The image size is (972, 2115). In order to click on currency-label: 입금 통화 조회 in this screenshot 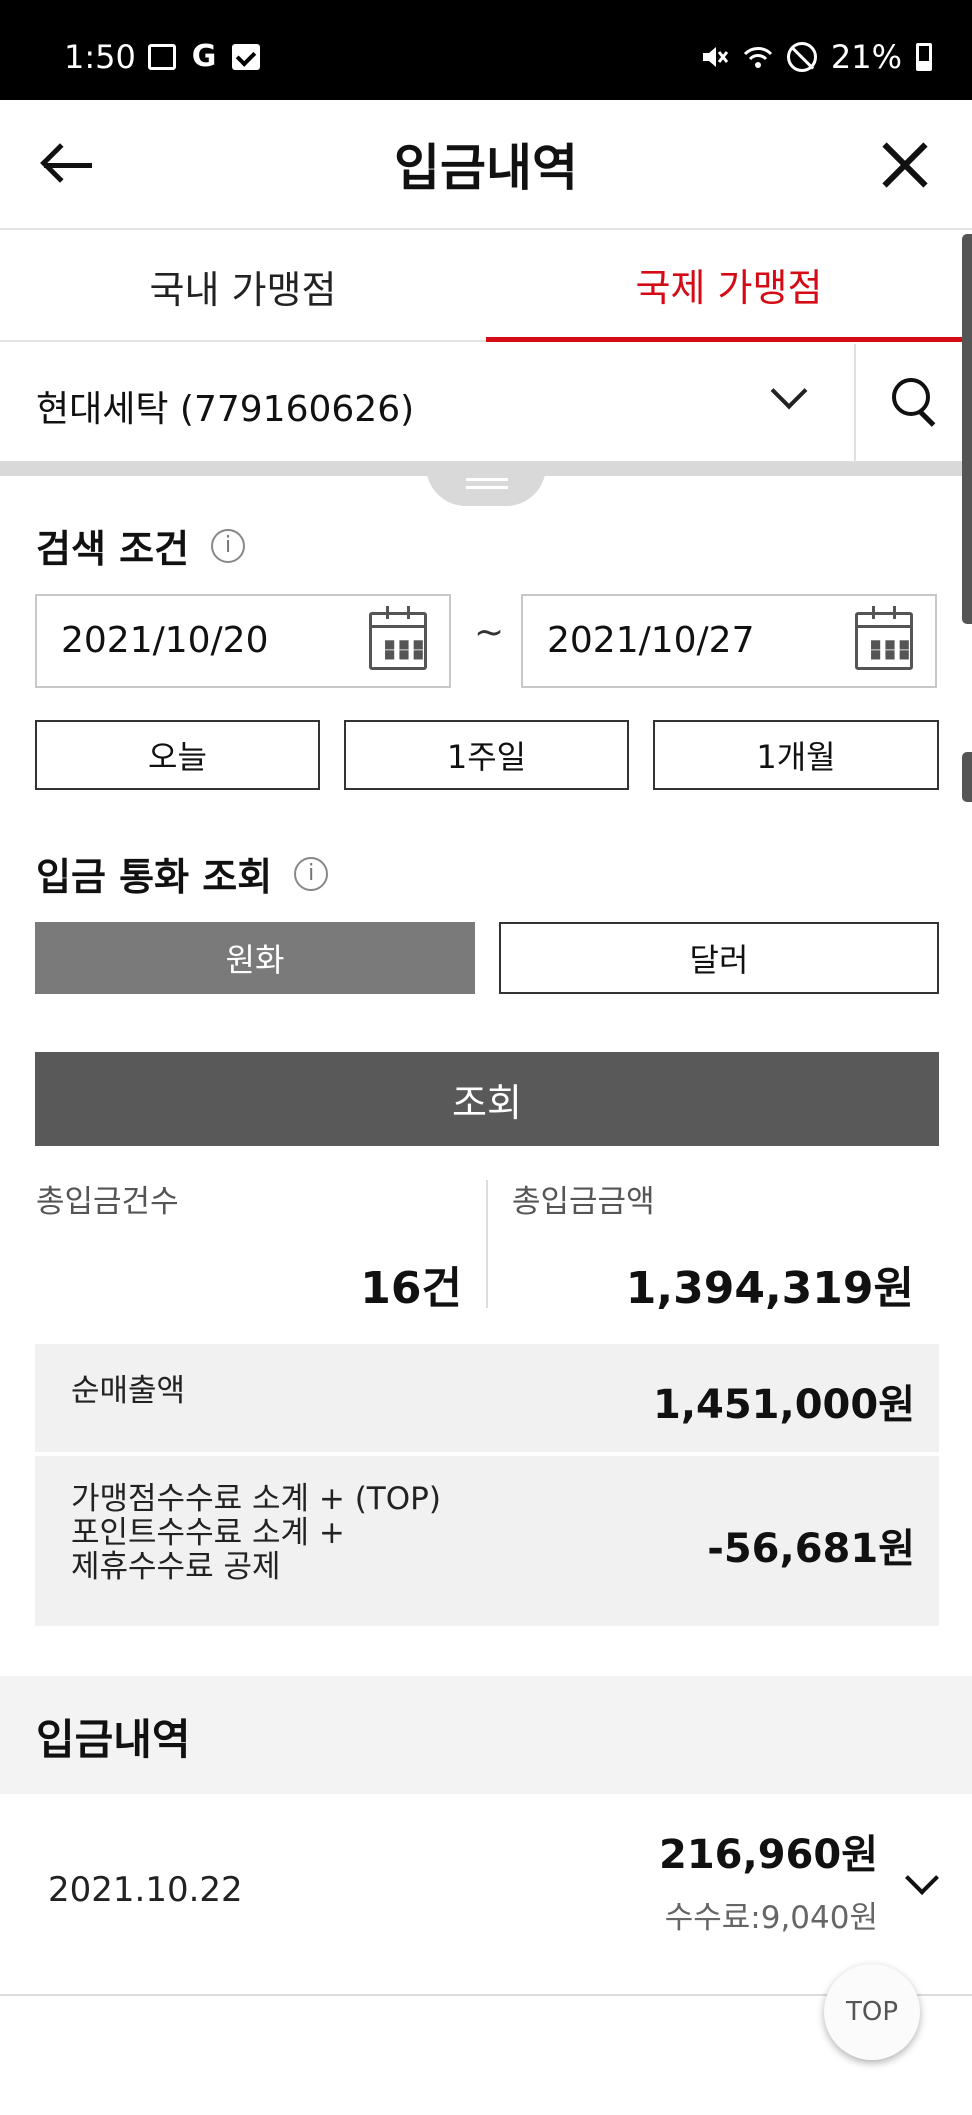, I will do `click(154, 877)`.